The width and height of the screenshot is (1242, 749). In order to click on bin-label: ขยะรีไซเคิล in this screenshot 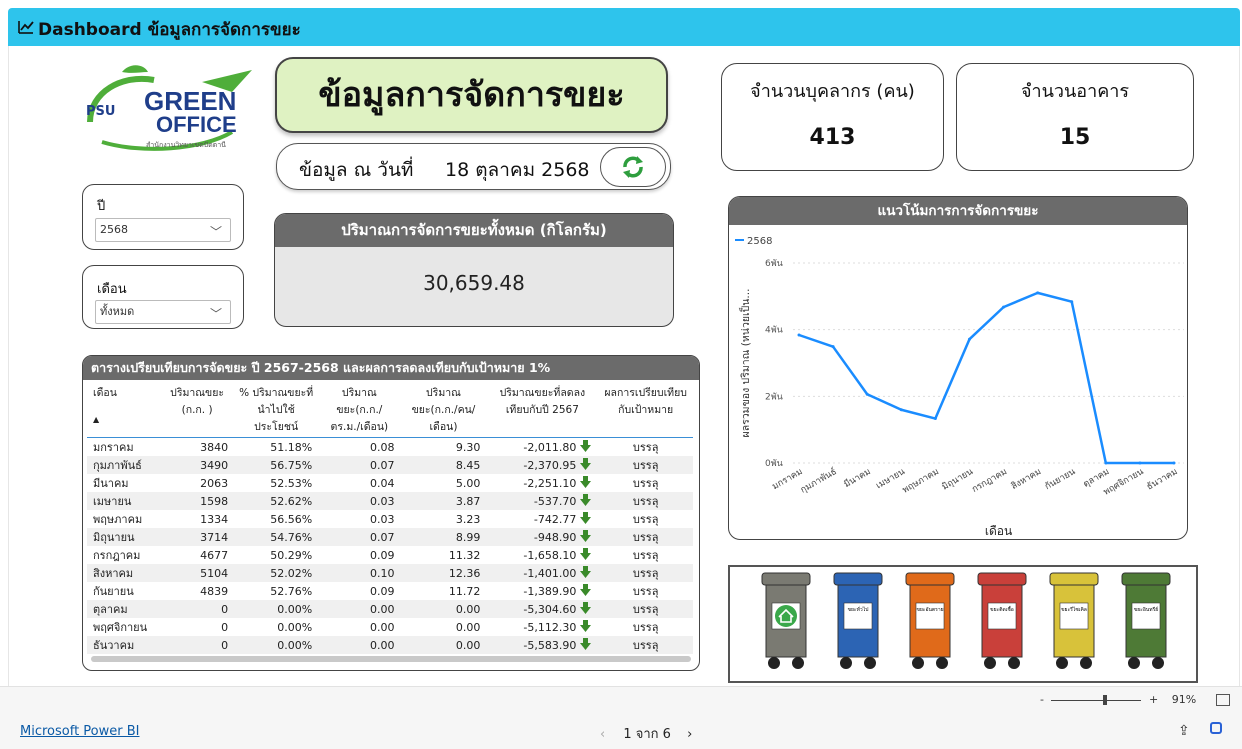, I will do `click(1074, 609)`.